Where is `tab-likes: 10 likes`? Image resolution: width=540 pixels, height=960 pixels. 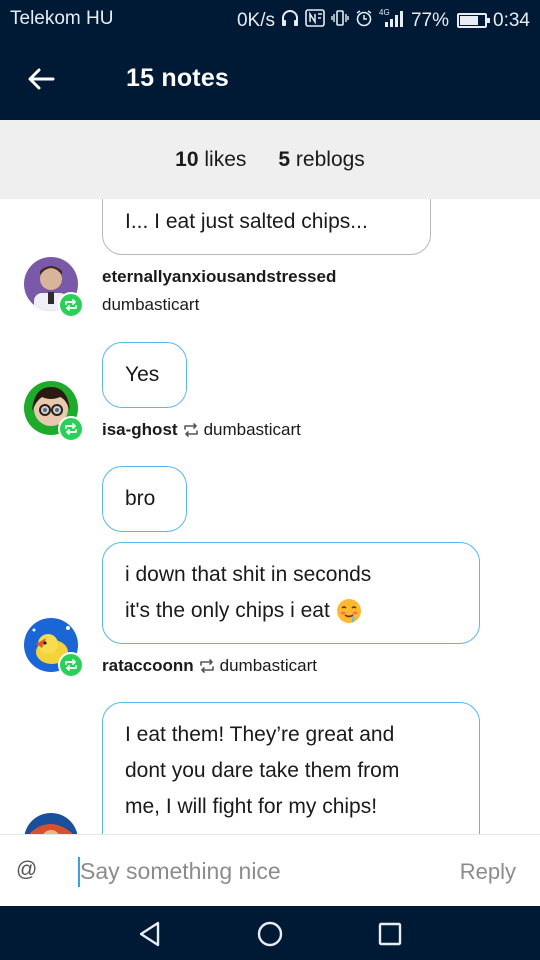
tab-likes: 10 likes is located at coordinates (210, 160).